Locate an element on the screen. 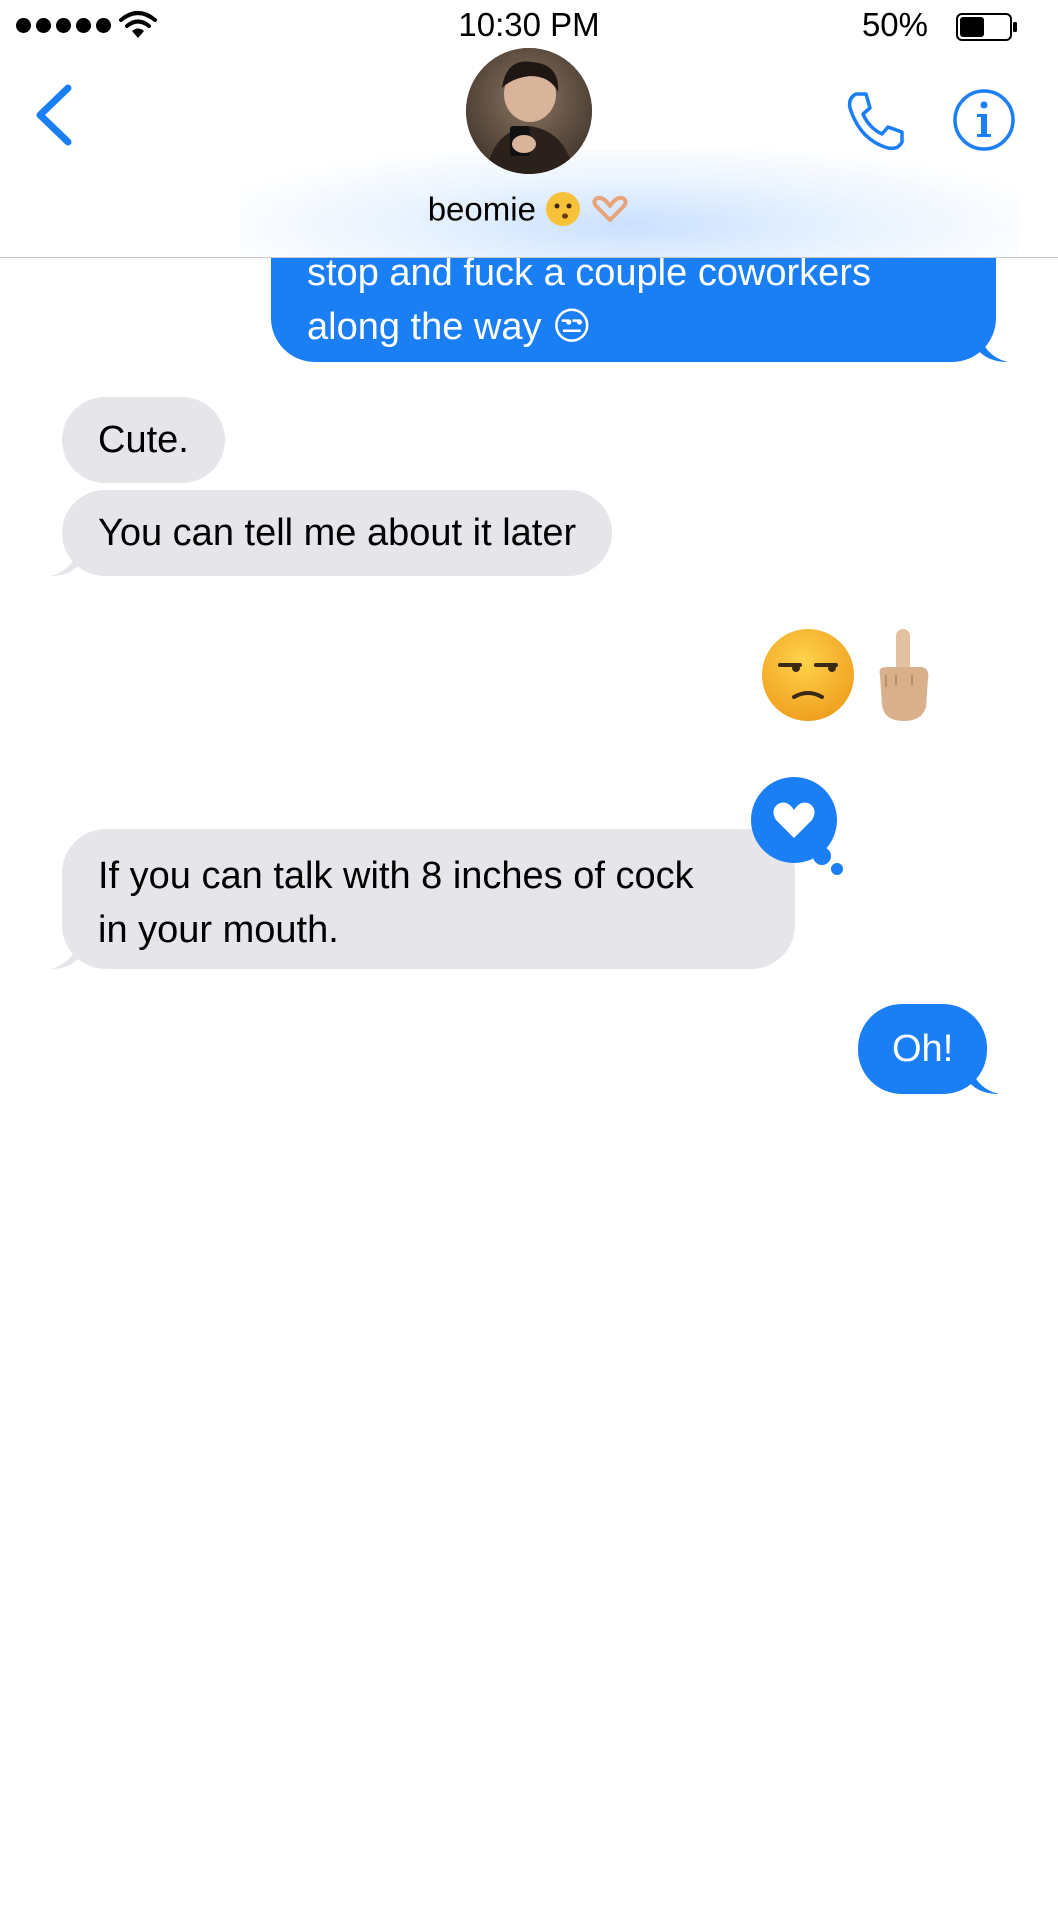 This screenshot has height=1920, width=1058. message-text-line: in your mouth. is located at coordinates (218, 930).